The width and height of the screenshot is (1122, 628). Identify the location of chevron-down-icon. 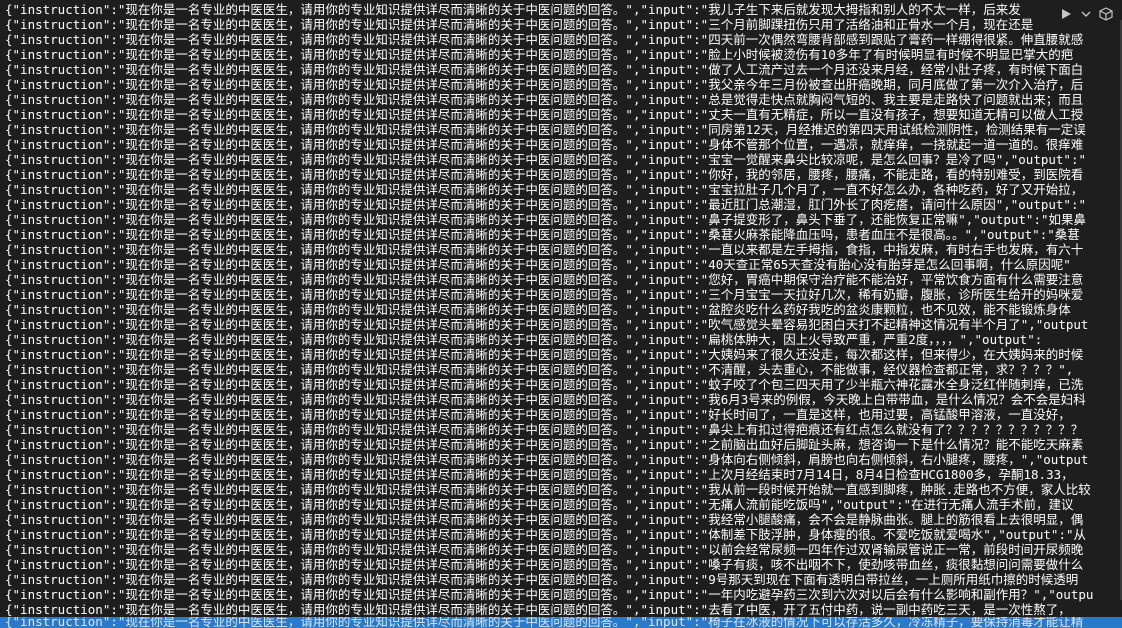
(1086, 14).